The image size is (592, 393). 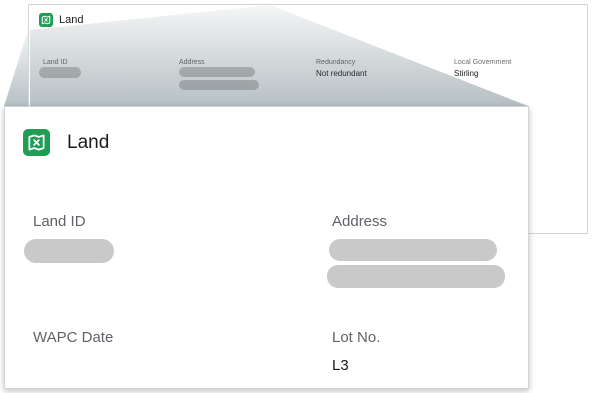 I want to click on lot-no-value: L3, so click(x=340, y=365).